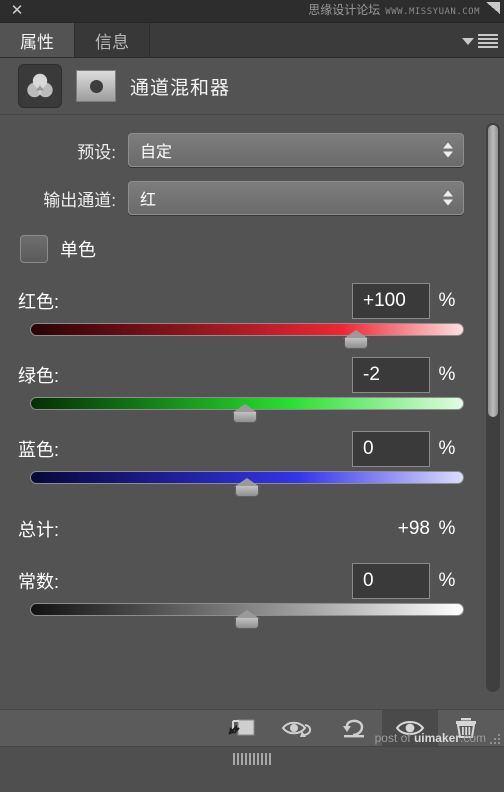  What do you see at coordinates (241, 449) in the screenshot?
I see `blue-slider-head: 蓝色: 0 %` at bounding box center [241, 449].